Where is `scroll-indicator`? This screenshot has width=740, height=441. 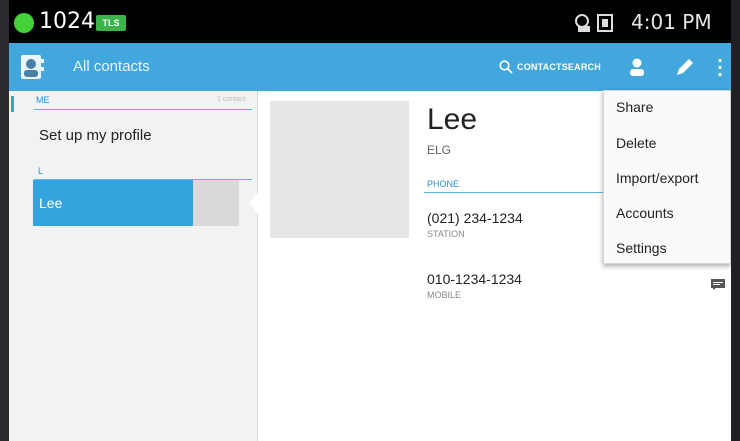
scroll-indicator is located at coordinates (12, 104).